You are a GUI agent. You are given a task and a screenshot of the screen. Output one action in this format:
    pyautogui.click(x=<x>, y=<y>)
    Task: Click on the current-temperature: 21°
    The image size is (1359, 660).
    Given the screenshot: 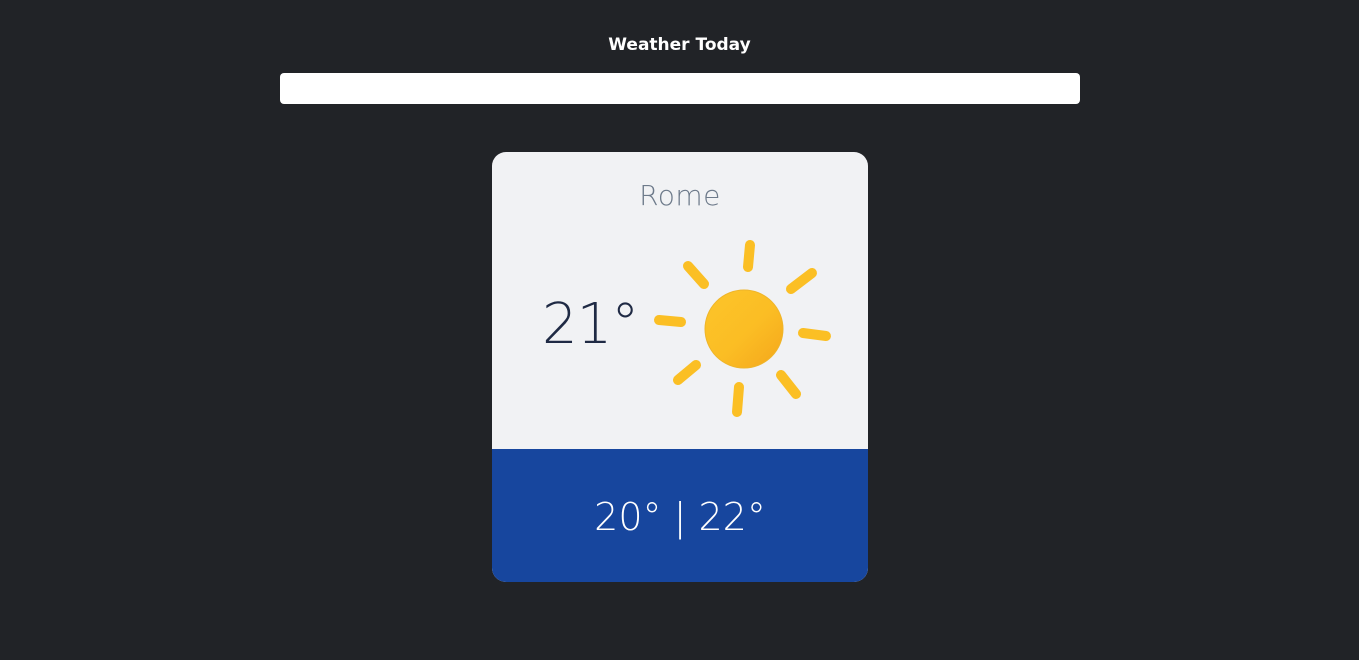 What is the action you would take?
    pyautogui.click(x=590, y=324)
    